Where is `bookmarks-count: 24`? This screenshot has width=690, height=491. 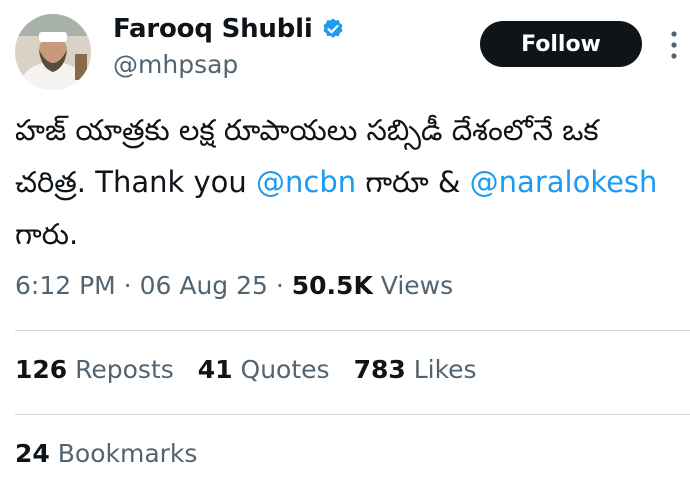
bookmarks-count: 24 is located at coordinates (32, 453).